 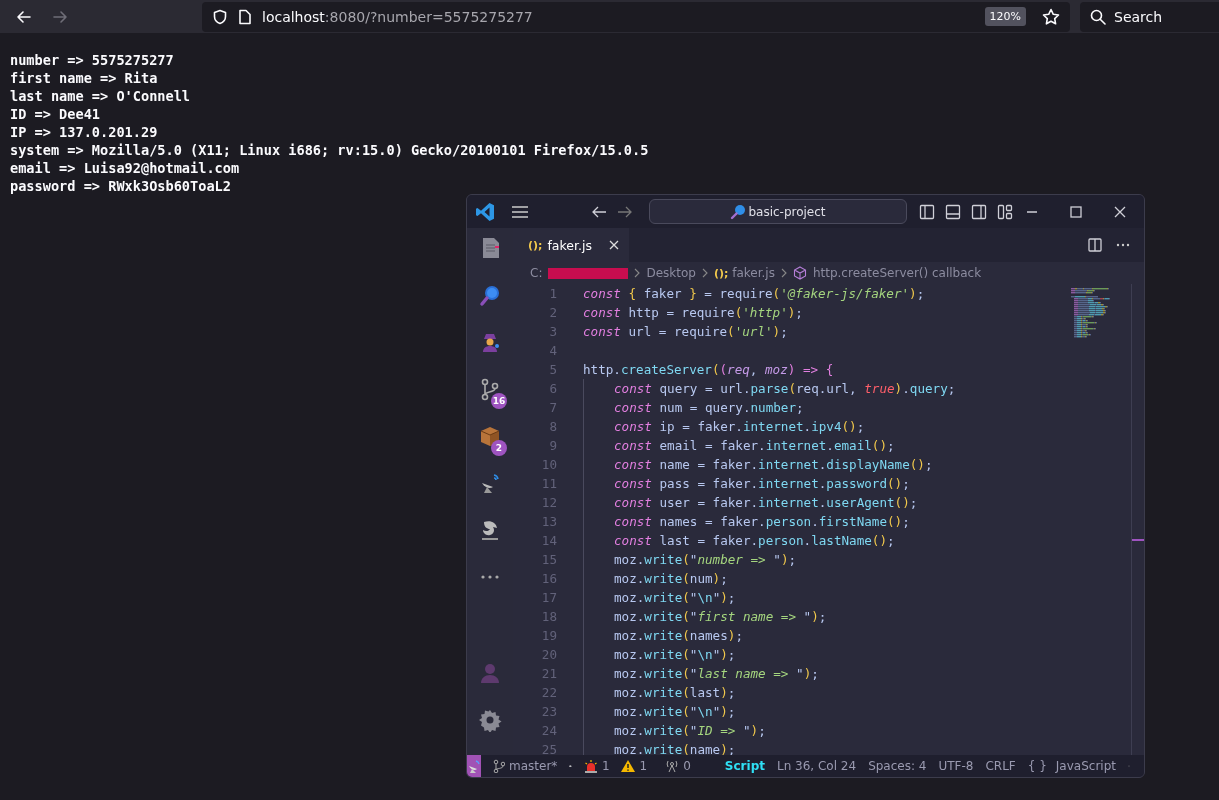 What do you see at coordinates (655, 578) in the screenshot?
I see `code-line: moz.write(num);` at bounding box center [655, 578].